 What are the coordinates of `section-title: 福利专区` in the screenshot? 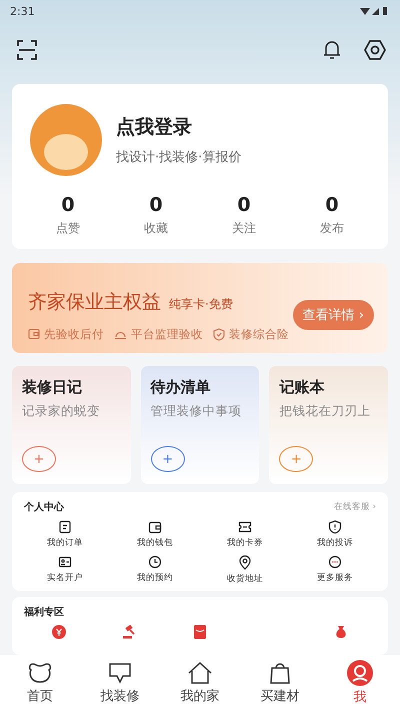 It's located at (44, 612).